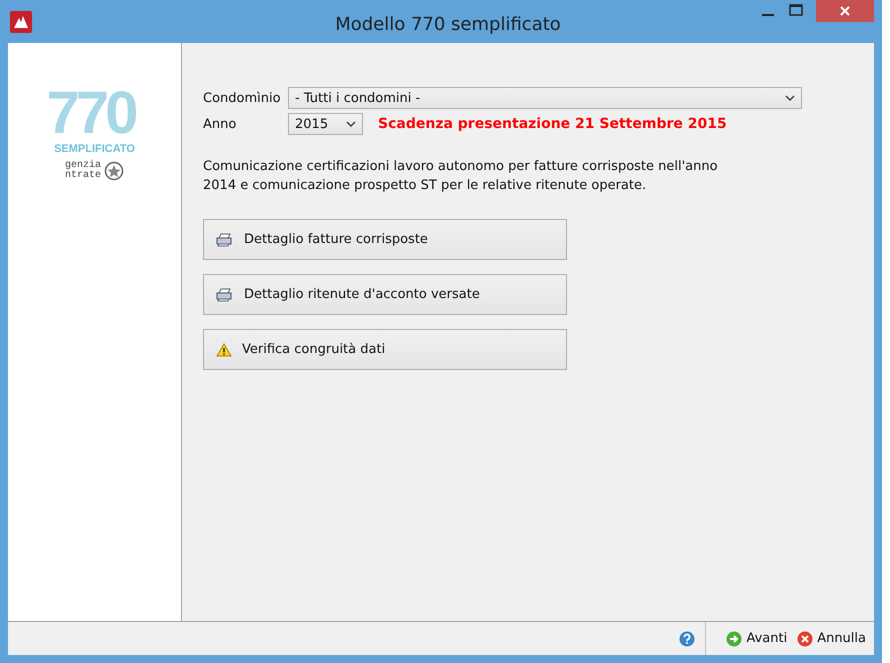  Describe the element at coordinates (757, 638) in the screenshot. I see `next-button: Avanti` at that location.